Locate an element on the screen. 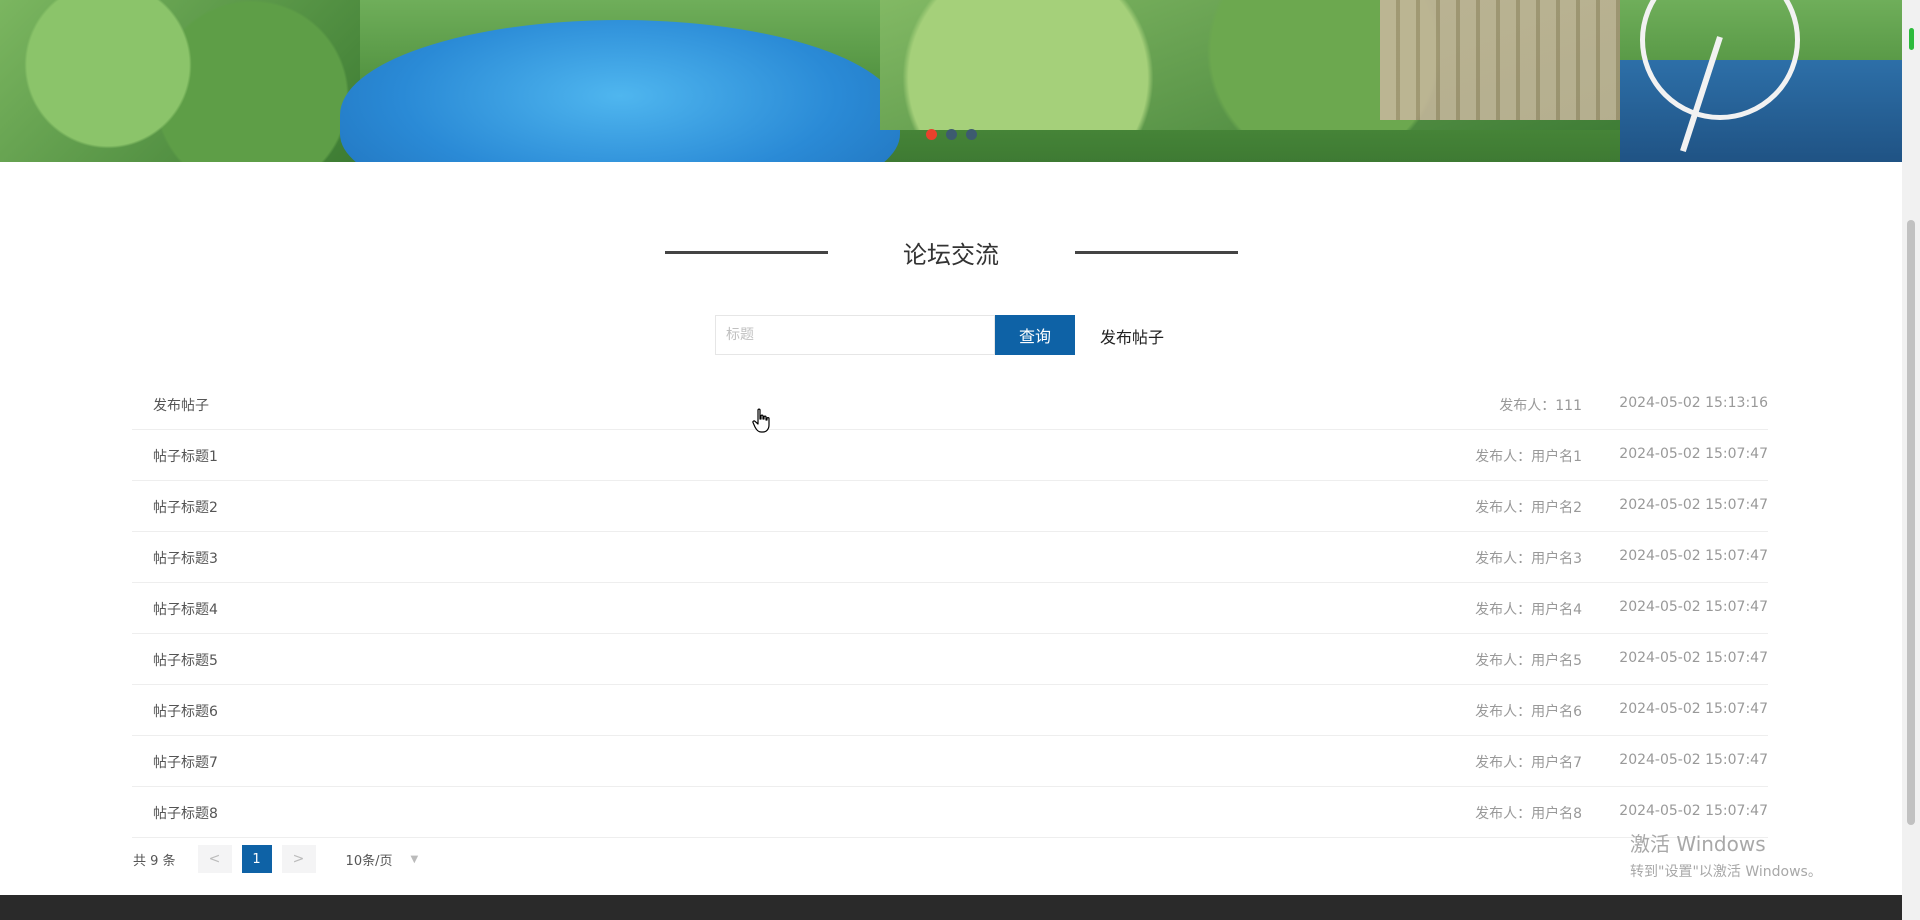 This screenshot has height=920, width=1920. post-title: 帖子标题3 is located at coordinates (185, 558).